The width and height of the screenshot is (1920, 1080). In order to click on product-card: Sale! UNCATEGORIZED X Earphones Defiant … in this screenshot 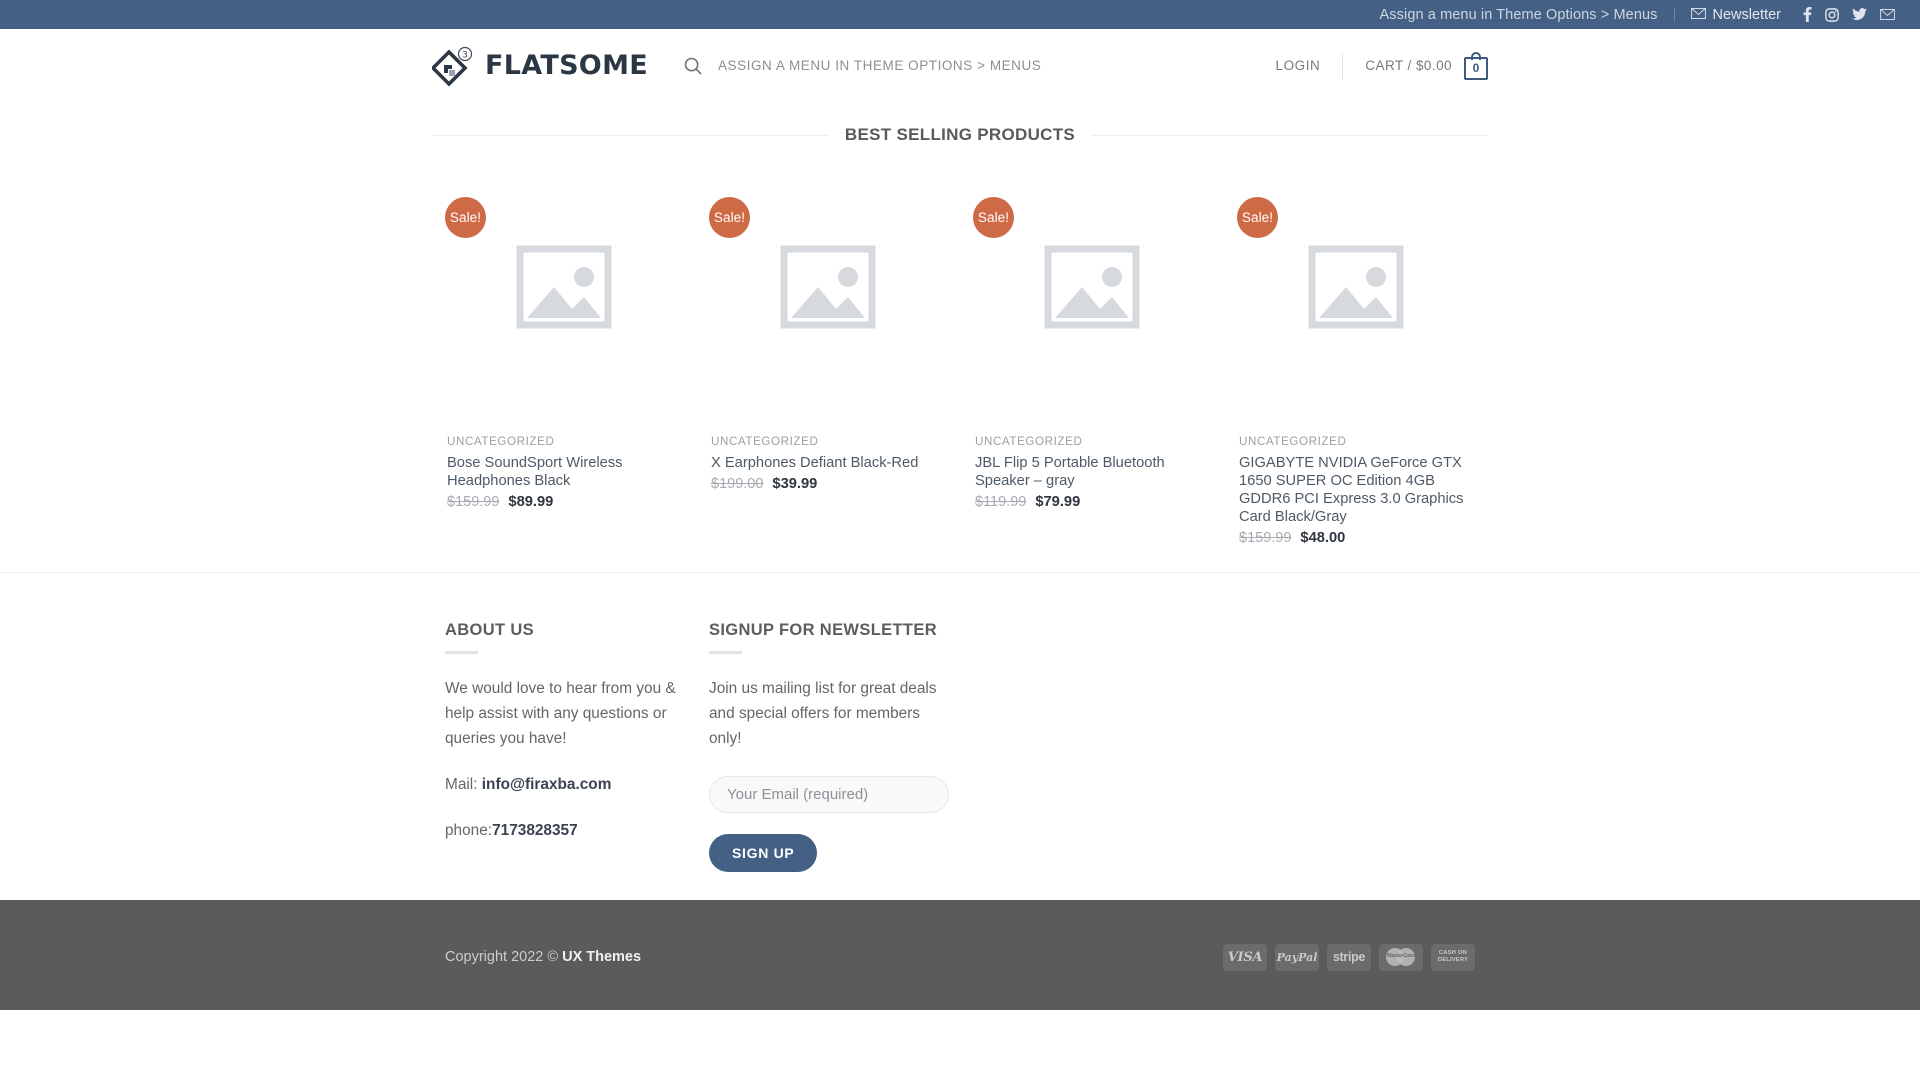, I will do `click(828, 371)`.